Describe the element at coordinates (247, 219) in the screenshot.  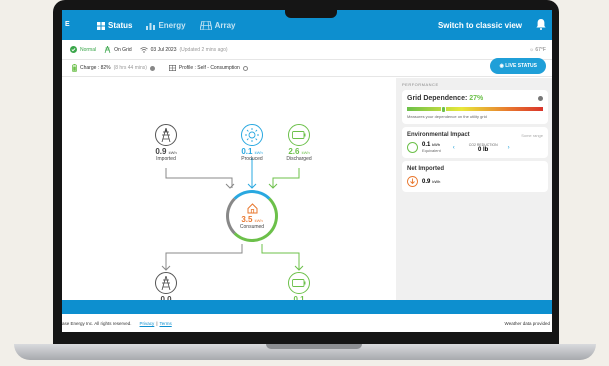
I see `consumed-value: 3.5` at that location.